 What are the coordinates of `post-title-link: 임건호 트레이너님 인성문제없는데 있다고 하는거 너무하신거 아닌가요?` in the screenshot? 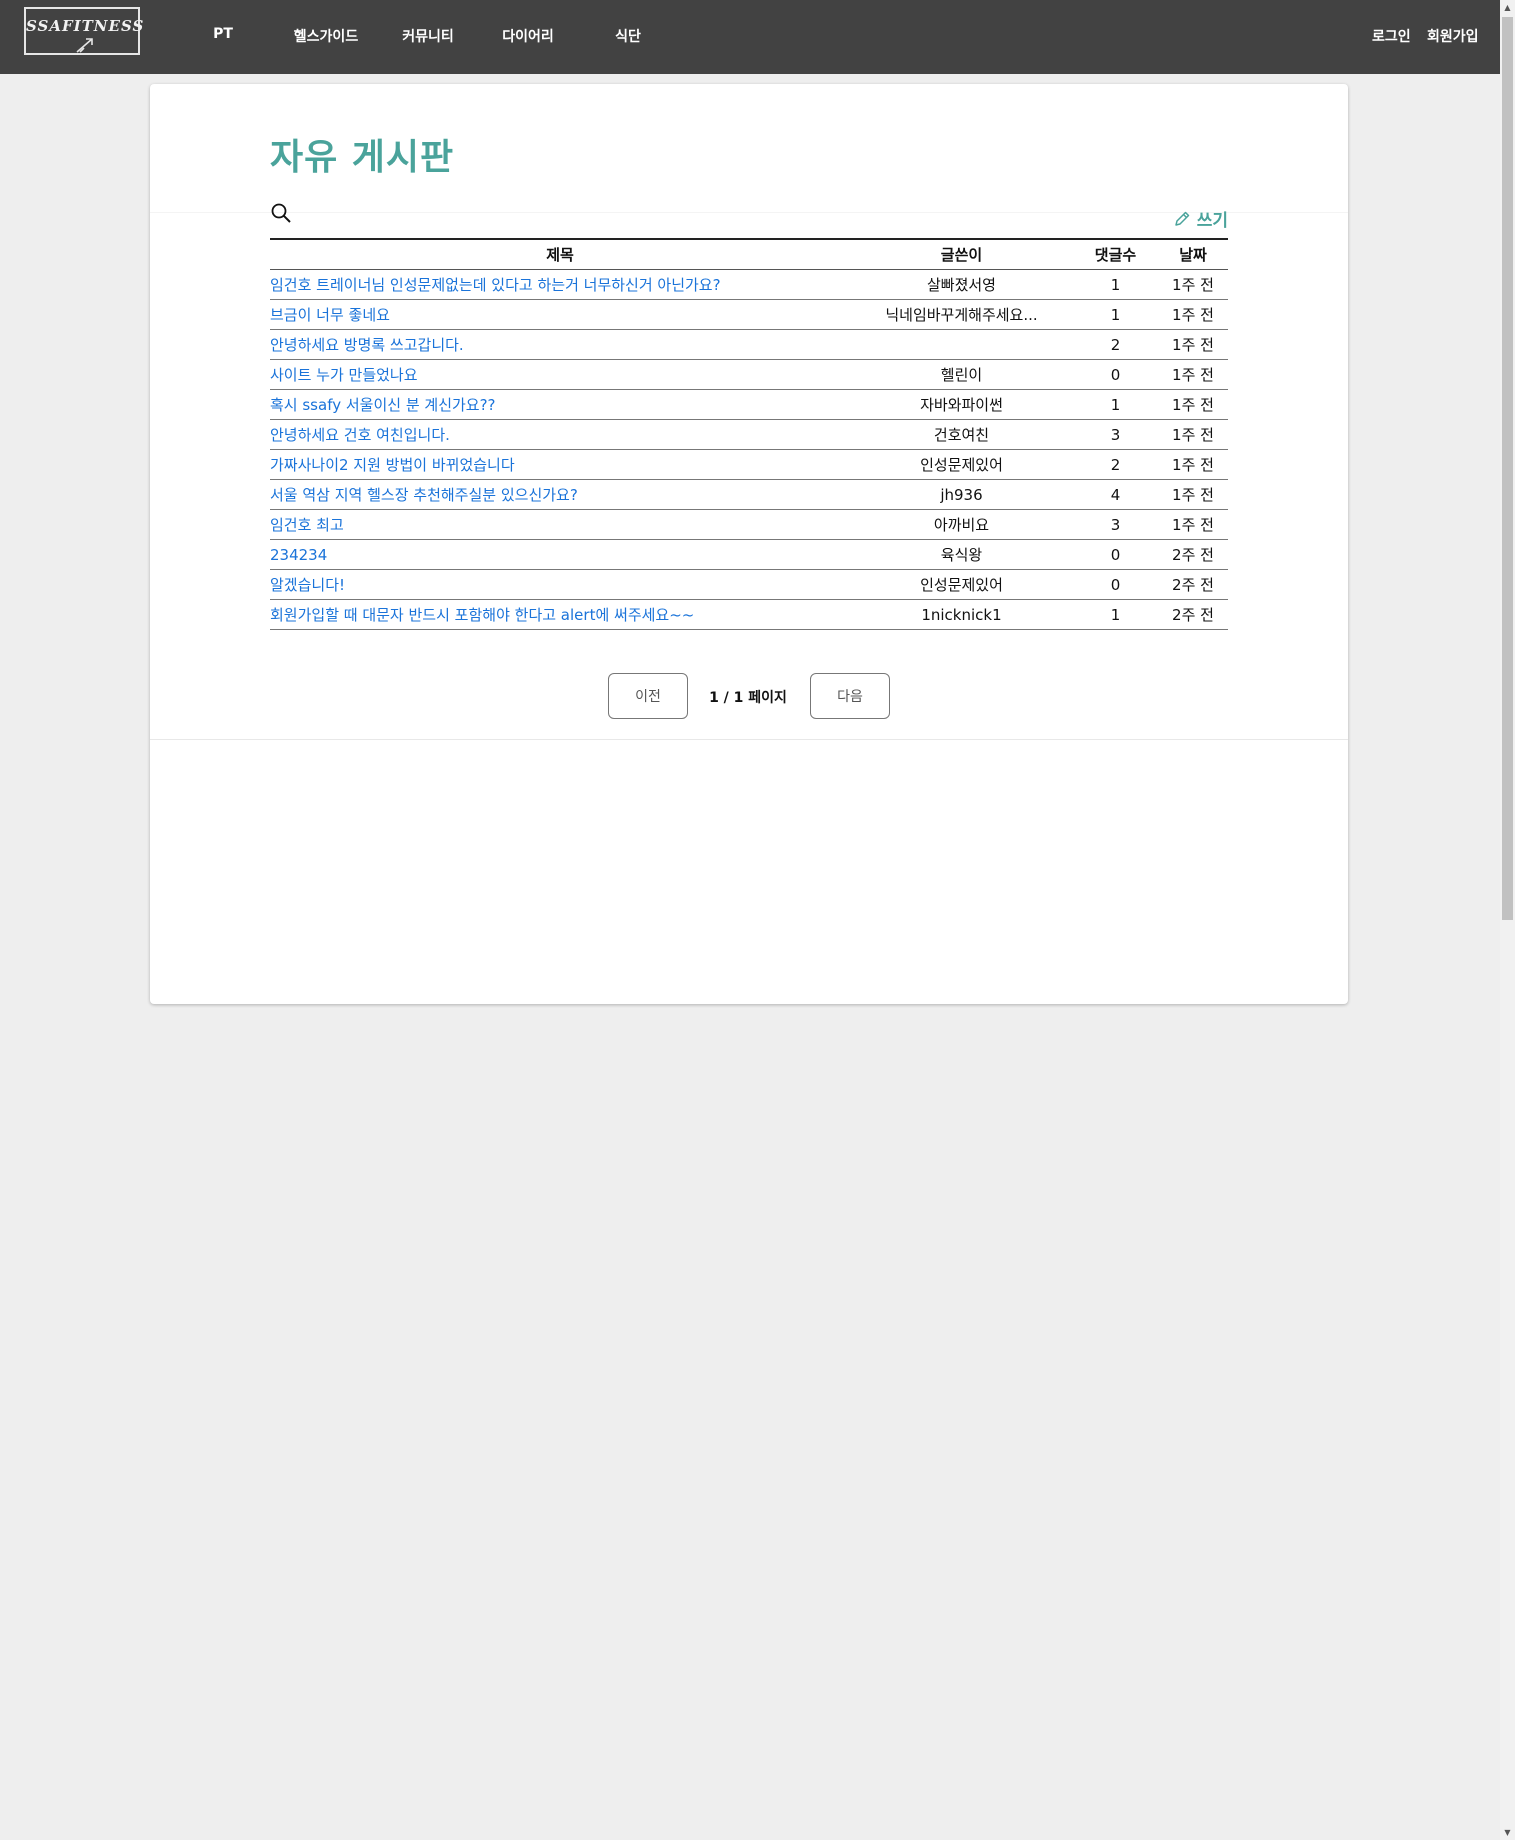 It's located at (560, 284).